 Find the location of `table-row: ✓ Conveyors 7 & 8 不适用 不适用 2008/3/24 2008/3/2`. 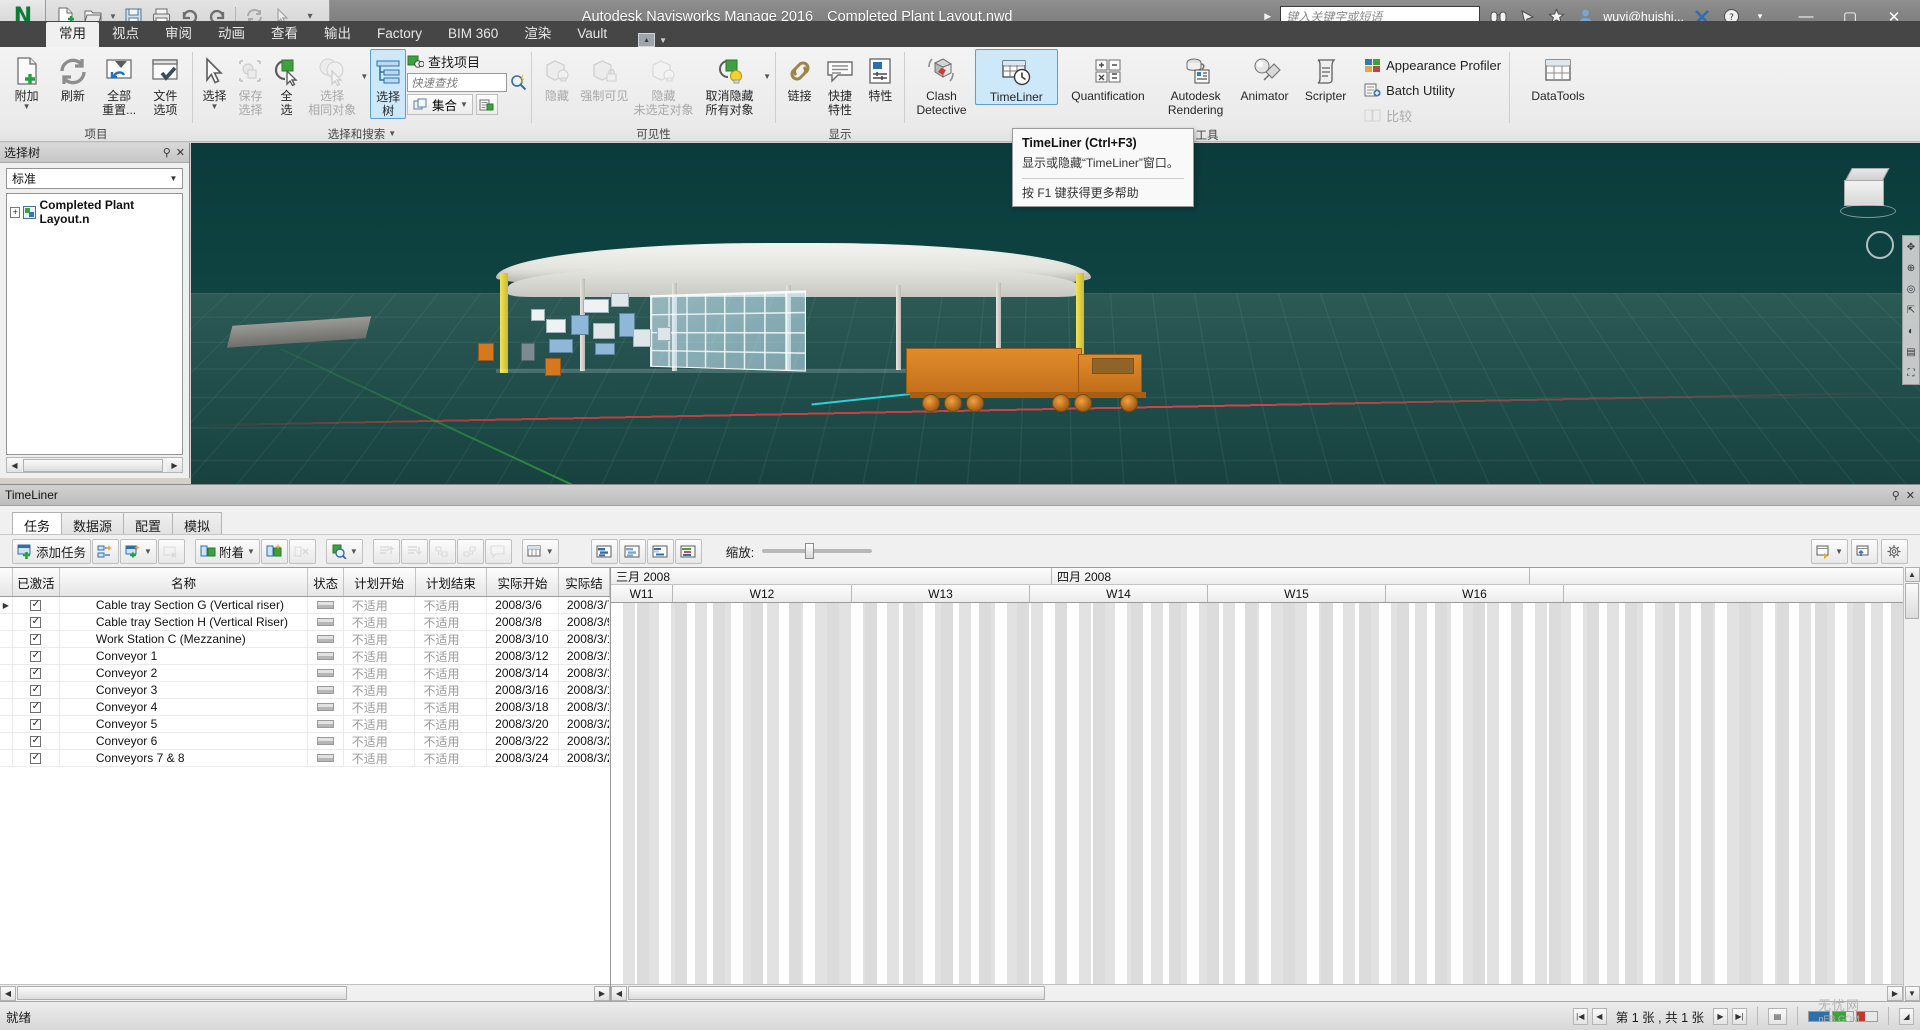

table-row: ✓ Conveyors 7 & 8 不适用 不适用 2008/3/24 2008/3/2 is located at coordinates (305, 758).